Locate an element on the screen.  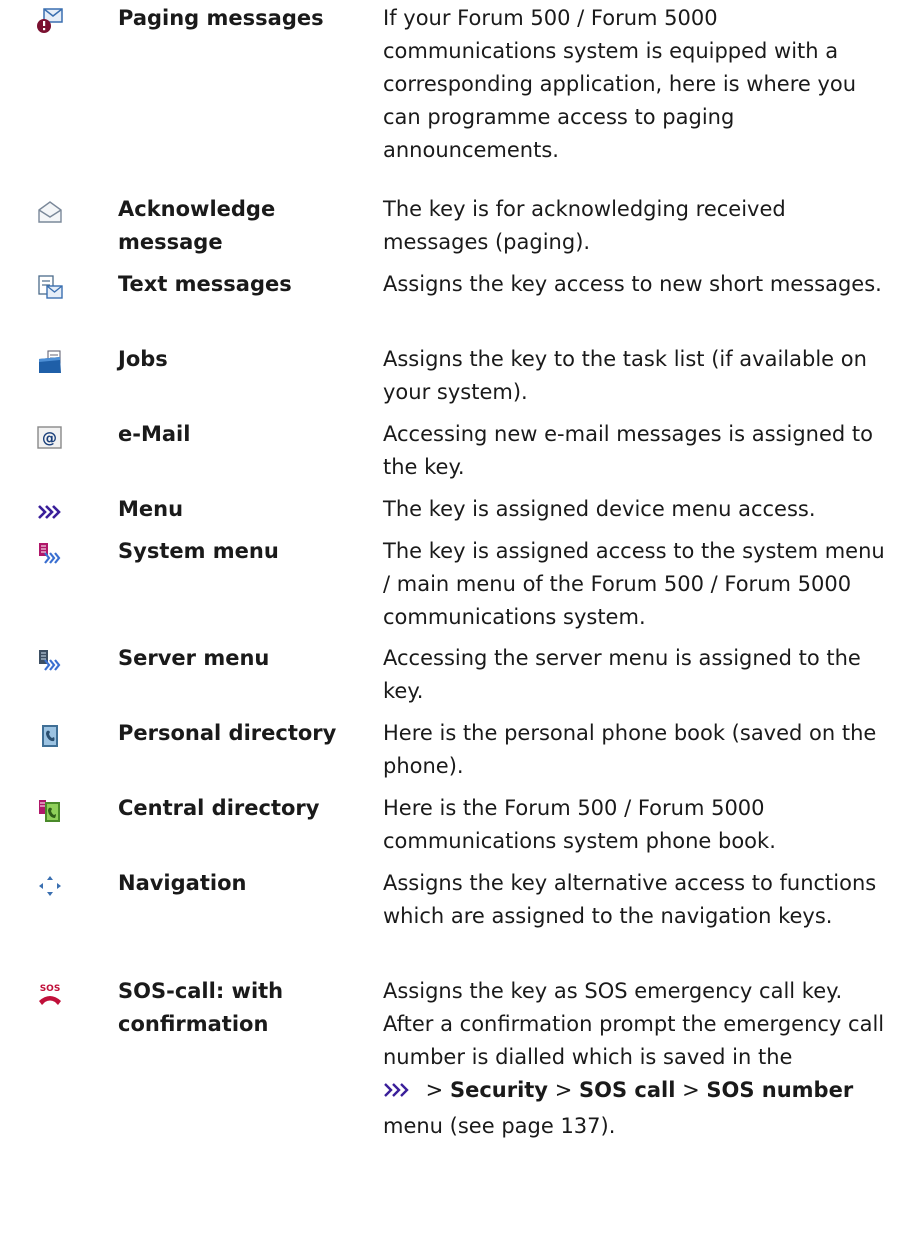
server-menu-icon is located at coordinates (50, 661).